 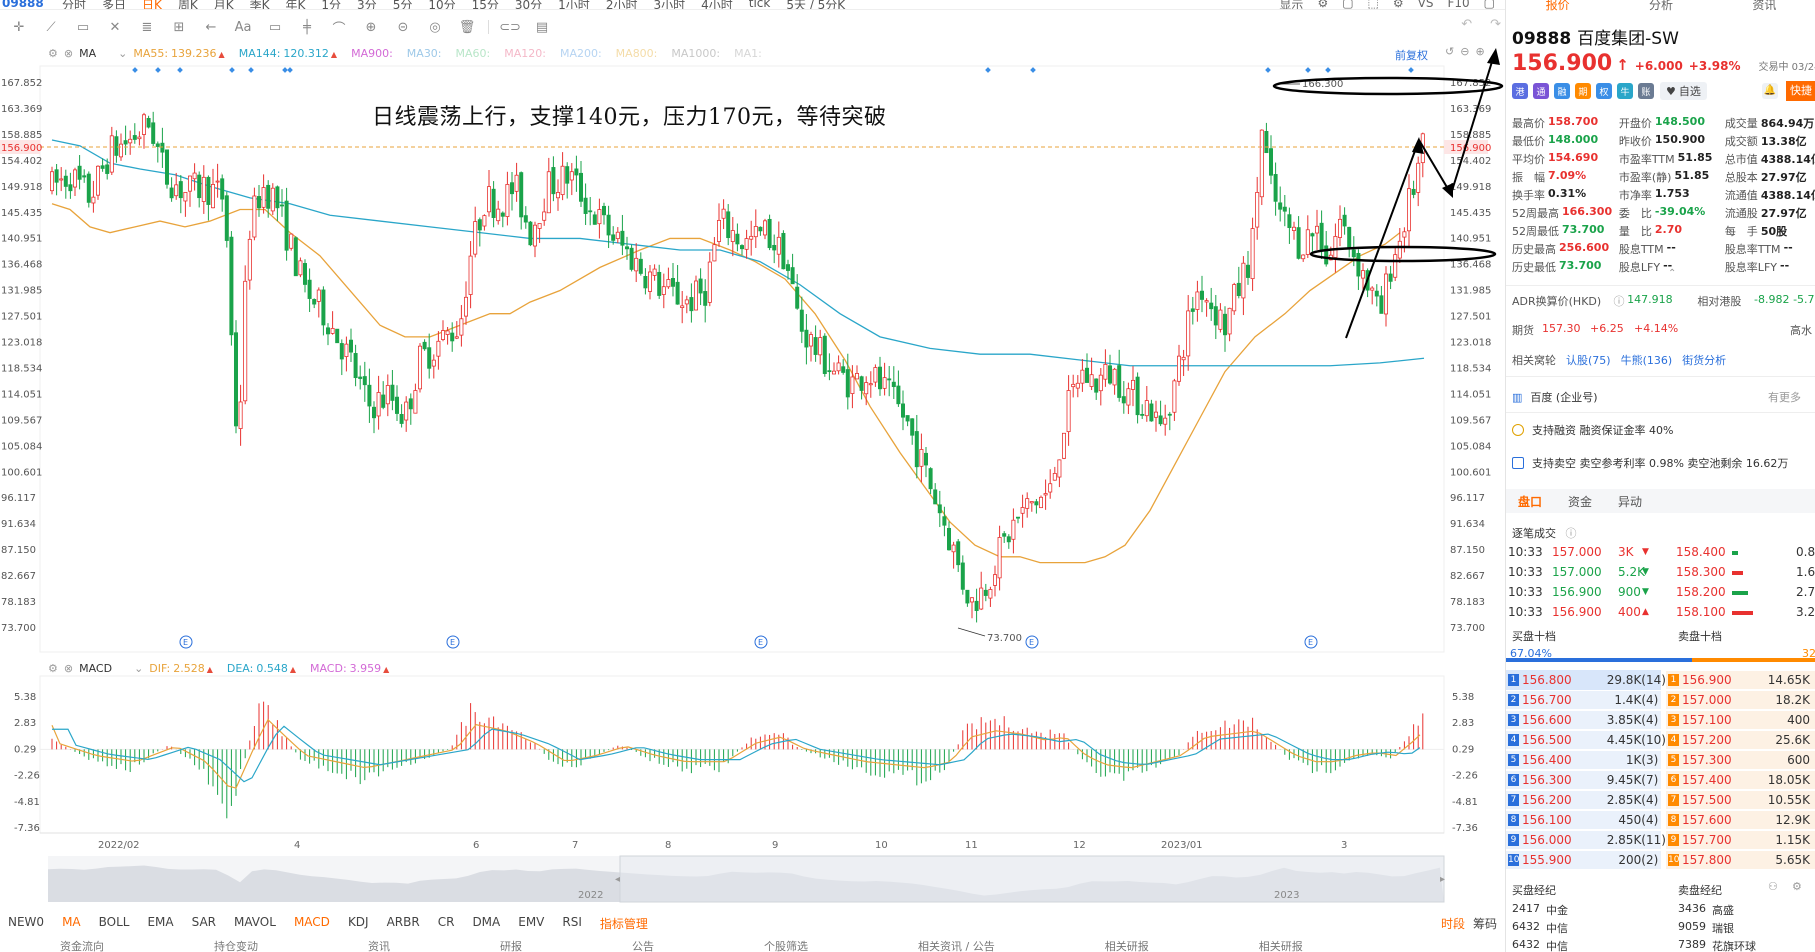 I want to click on indicator-tab: 指标管理, so click(x=624, y=923).